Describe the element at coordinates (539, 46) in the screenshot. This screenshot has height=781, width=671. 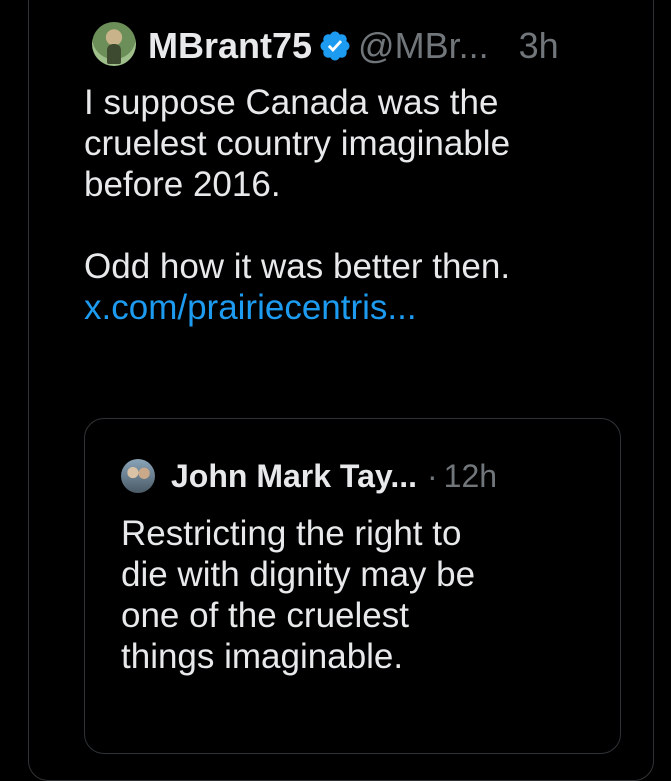
I see `post-timestamp: 3h` at that location.